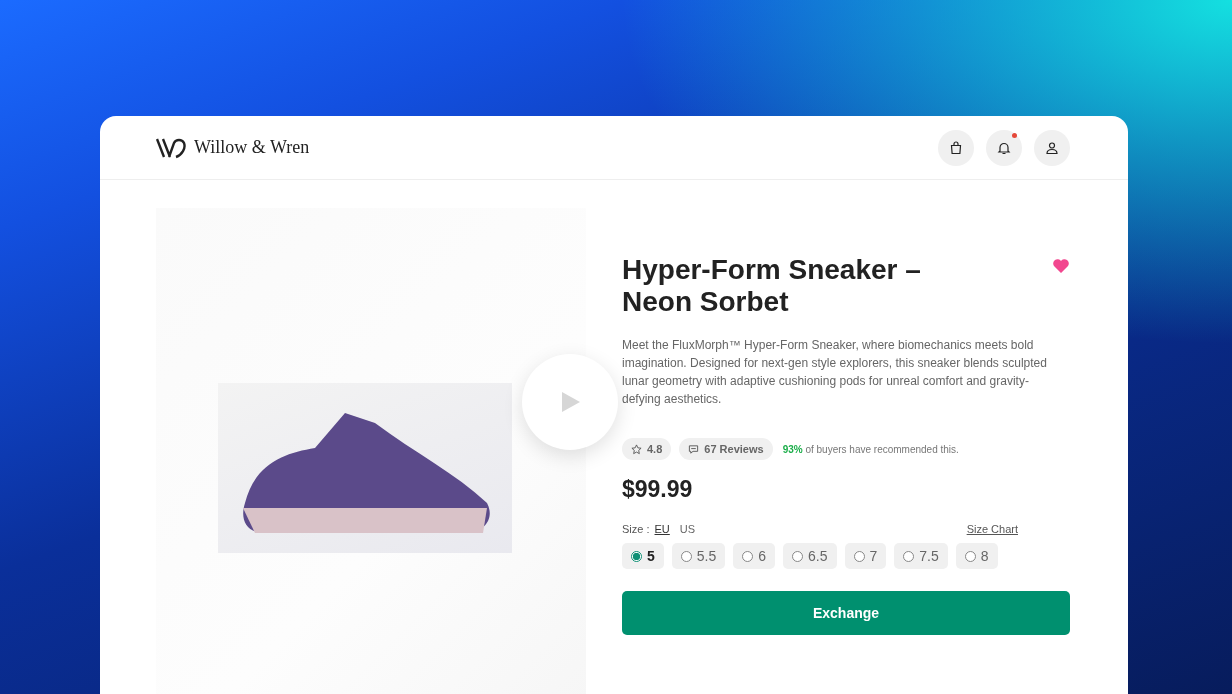 The width and height of the screenshot is (1232, 694). What do you see at coordinates (870, 449) in the screenshot?
I see `recommendation-text: 93% of buyers have recommended this.` at bounding box center [870, 449].